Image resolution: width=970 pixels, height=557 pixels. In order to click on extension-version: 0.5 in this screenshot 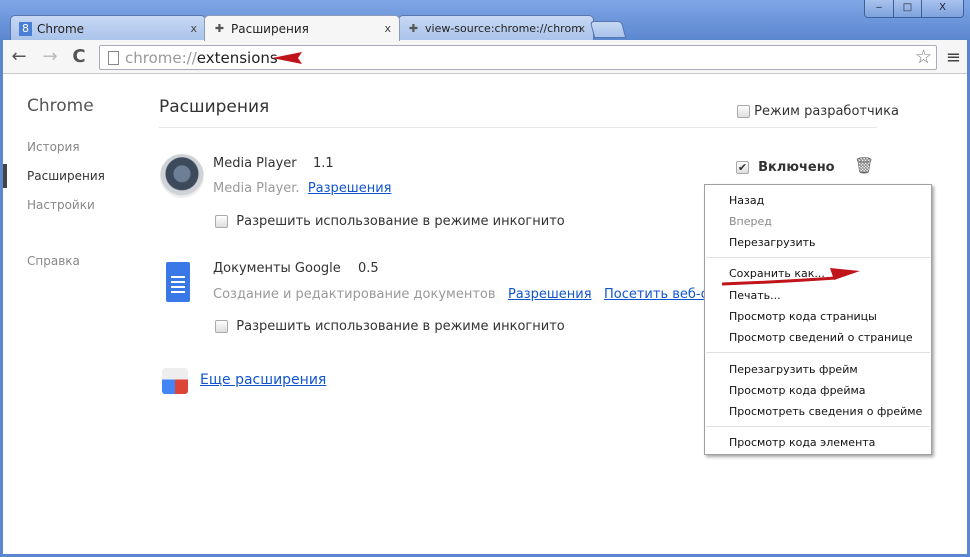, I will do `click(368, 268)`.